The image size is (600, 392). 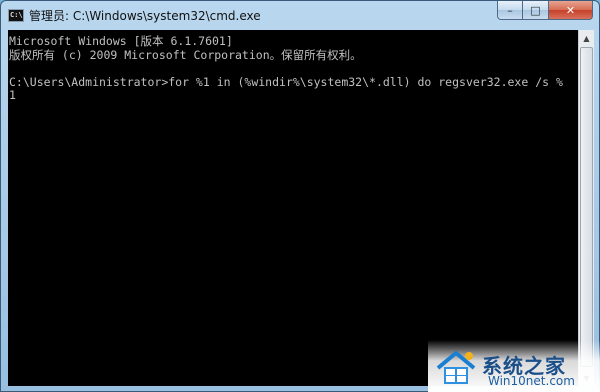 I want to click on console-line: Microsoft Windows [版本 6.1.7601], so click(x=121, y=41).